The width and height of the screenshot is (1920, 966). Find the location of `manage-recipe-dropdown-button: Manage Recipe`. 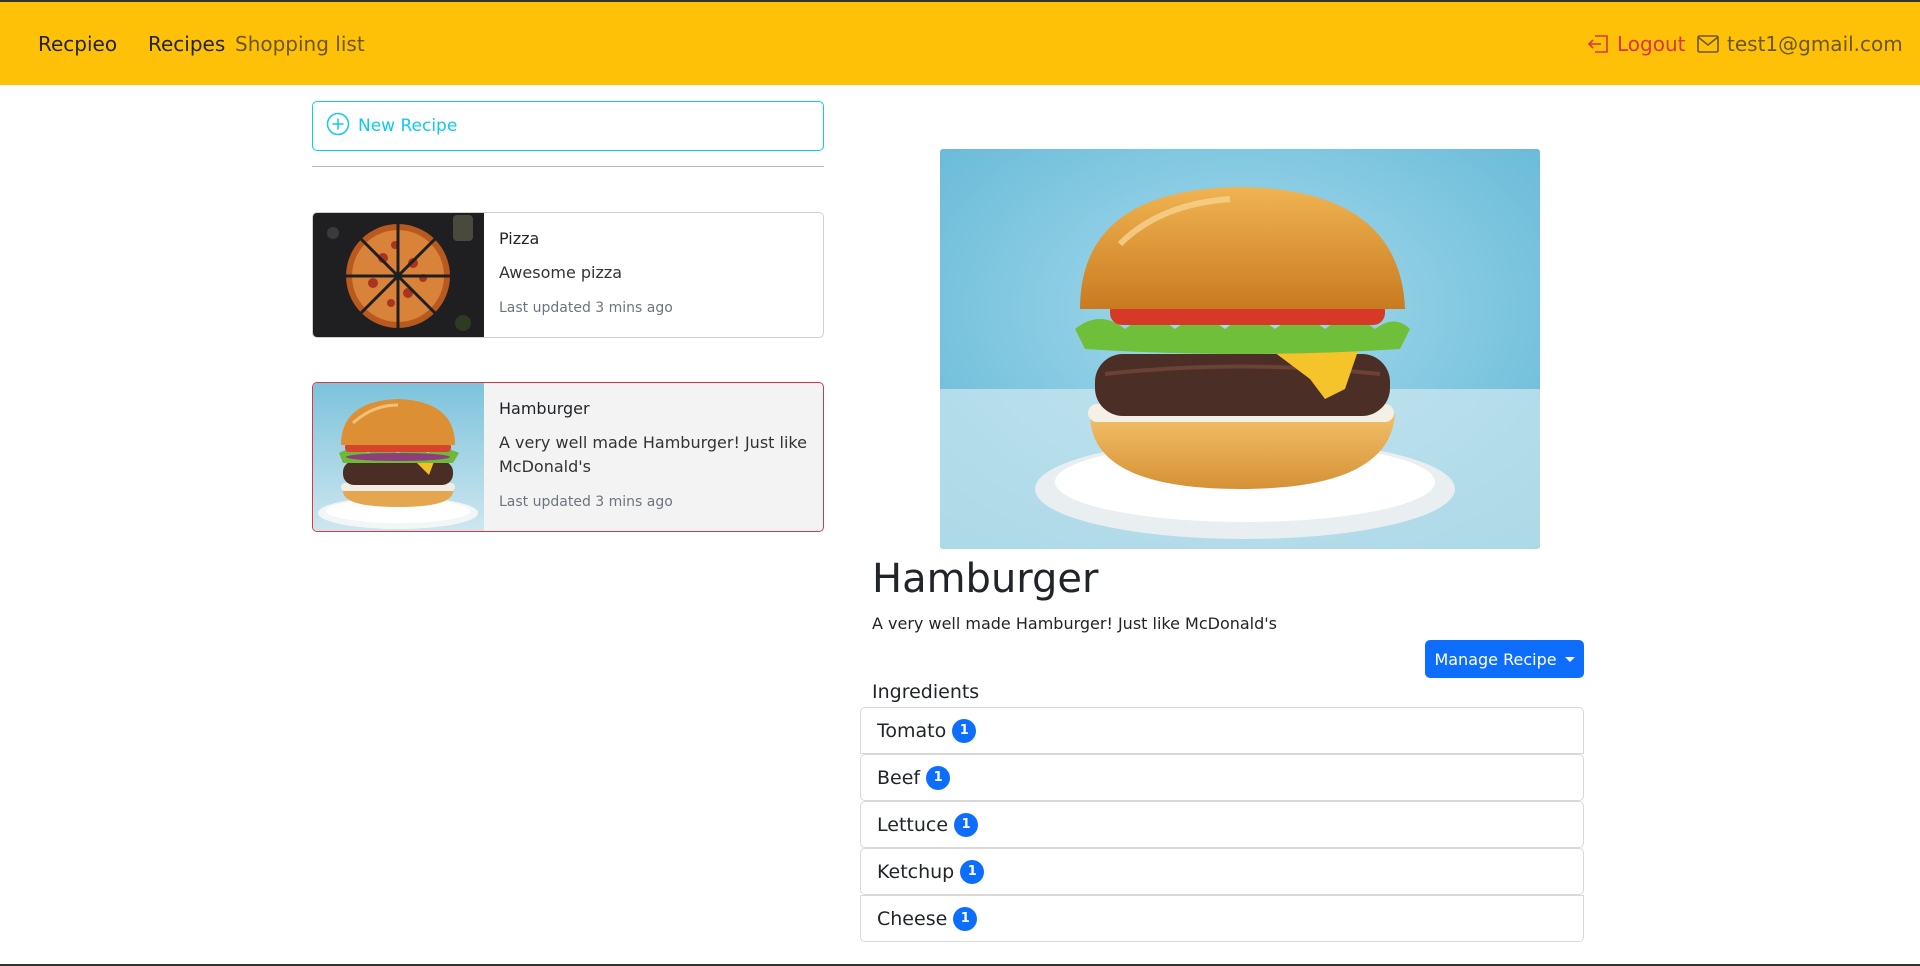

manage-recipe-dropdown-button: Manage Recipe is located at coordinates (1504, 659).